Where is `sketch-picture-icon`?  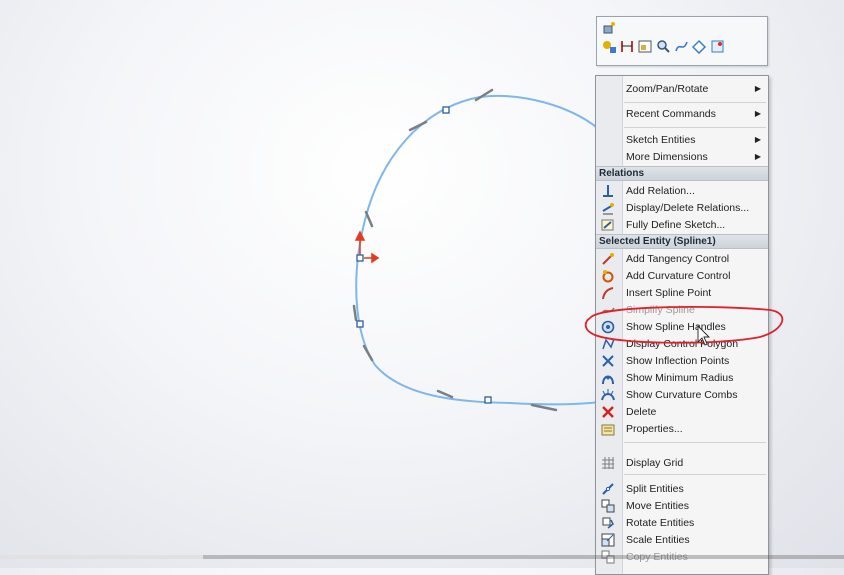
sketch-picture-icon is located at coordinates (645, 46).